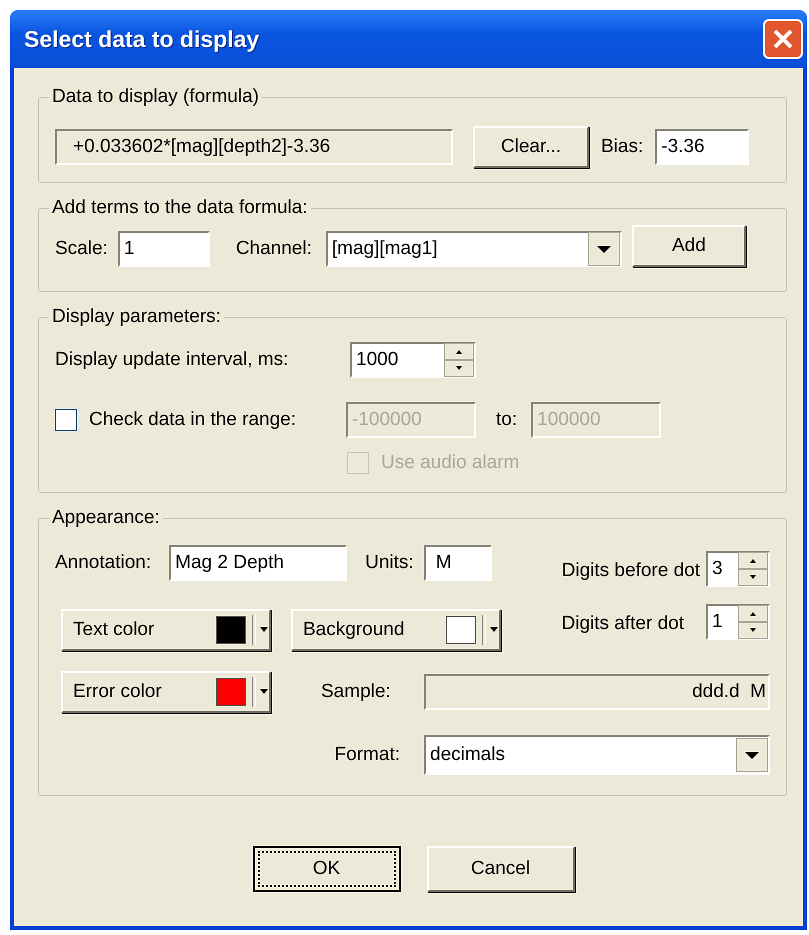 The width and height of the screenshot is (809, 935). I want to click on group-label: Add terms to the data formula:, so click(180, 208).